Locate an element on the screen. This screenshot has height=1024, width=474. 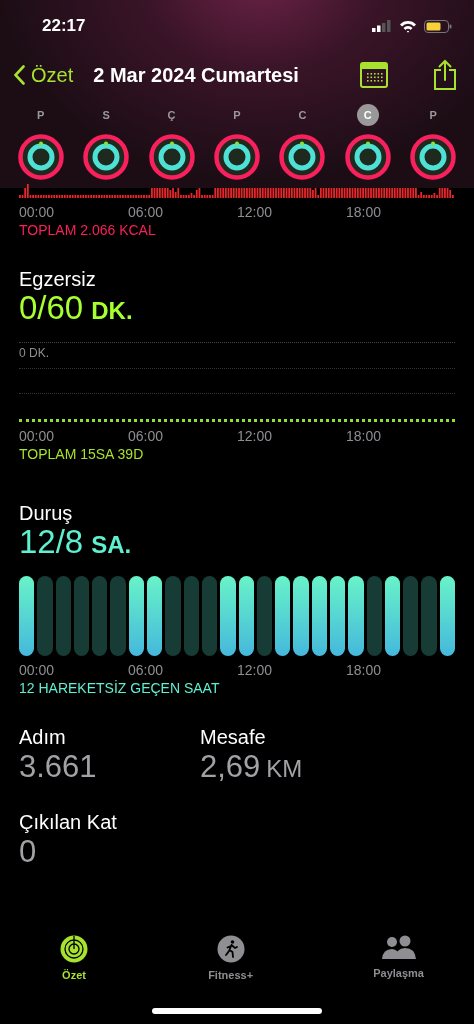
axis-label: 0 DK. is located at coordinates (34, 353).